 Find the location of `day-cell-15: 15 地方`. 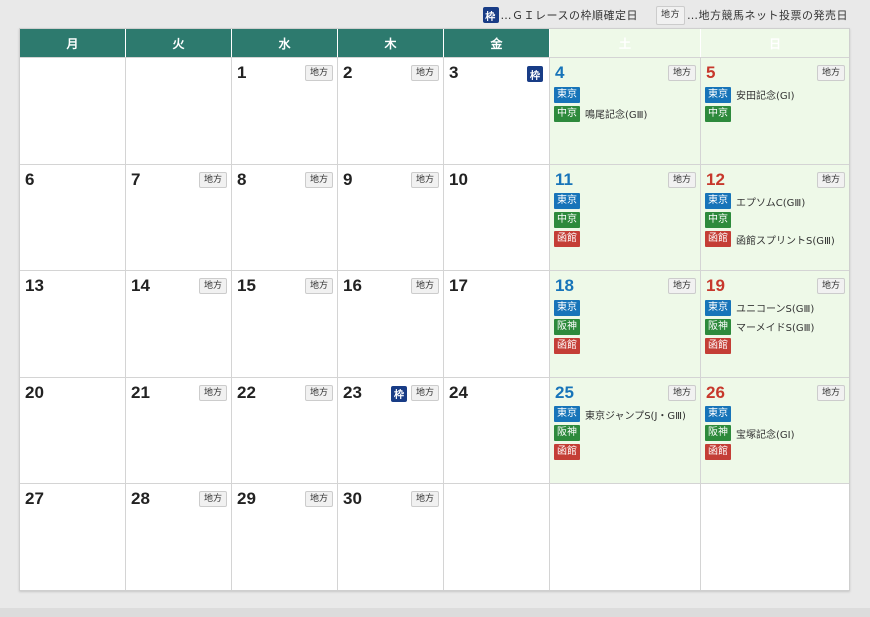

day-cell-15: 15 地方 is located at coordinates (285, 324).